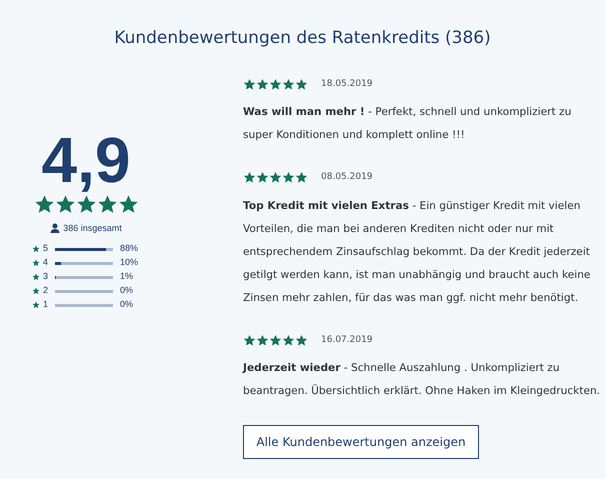  Describe the element at coordinates (86, 160) in the screenshot. I see `rating-score: 4,9` at that location.